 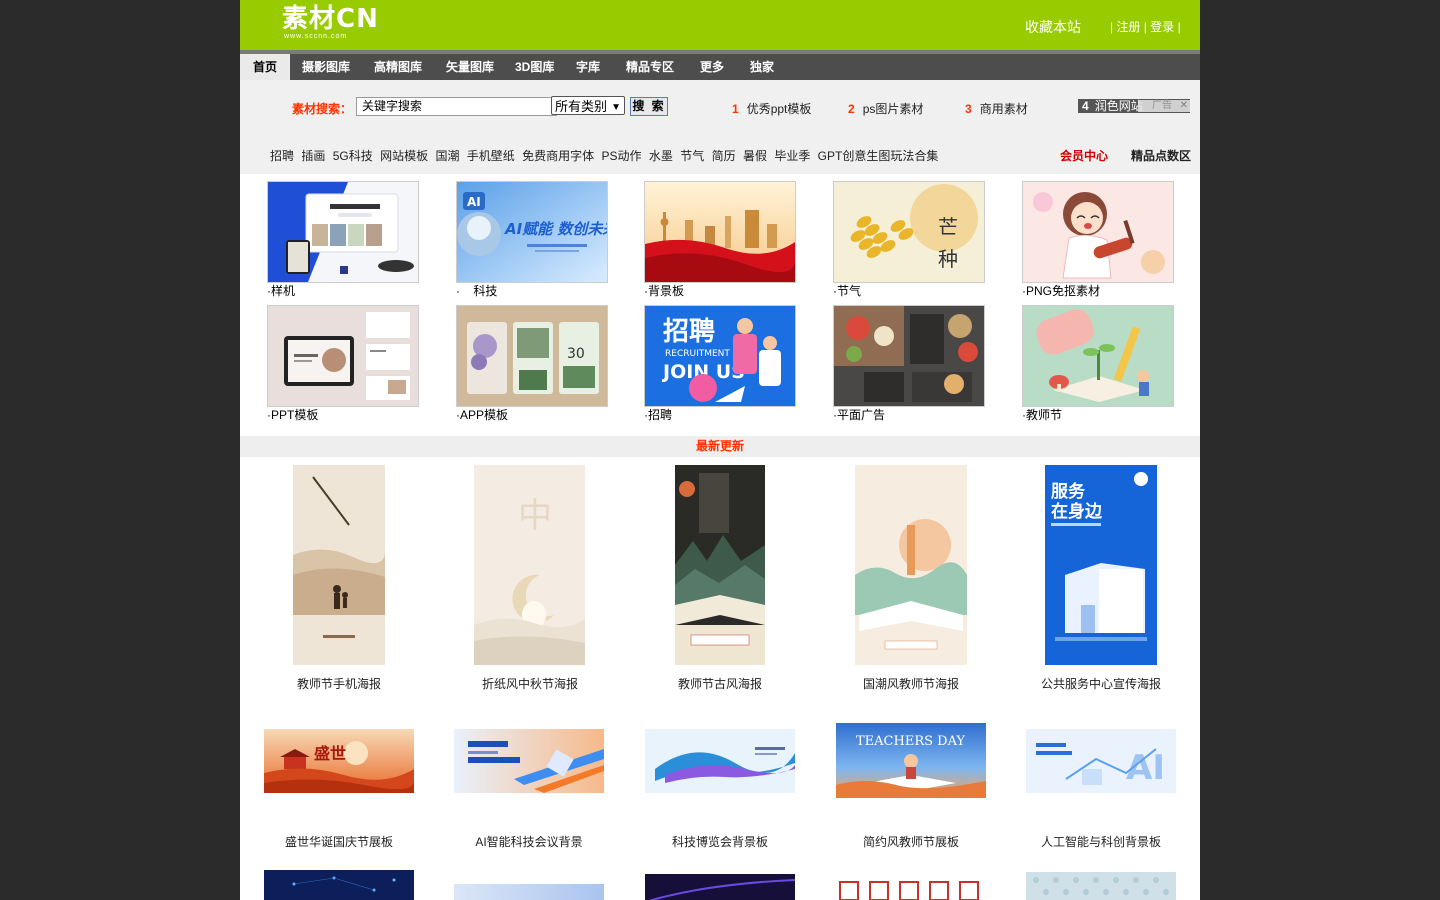 I want to click on tag-link: 招聘, so click(x=282, y=156).